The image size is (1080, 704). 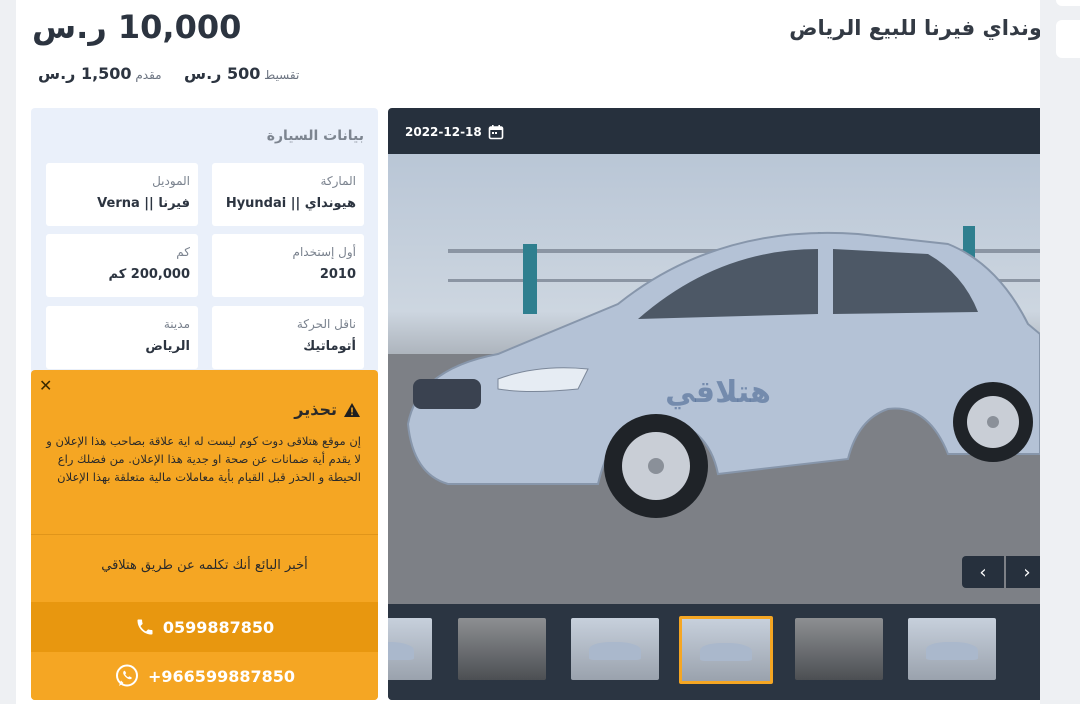 I want to click on spec-value: 2010, so click(x=337, y=274).